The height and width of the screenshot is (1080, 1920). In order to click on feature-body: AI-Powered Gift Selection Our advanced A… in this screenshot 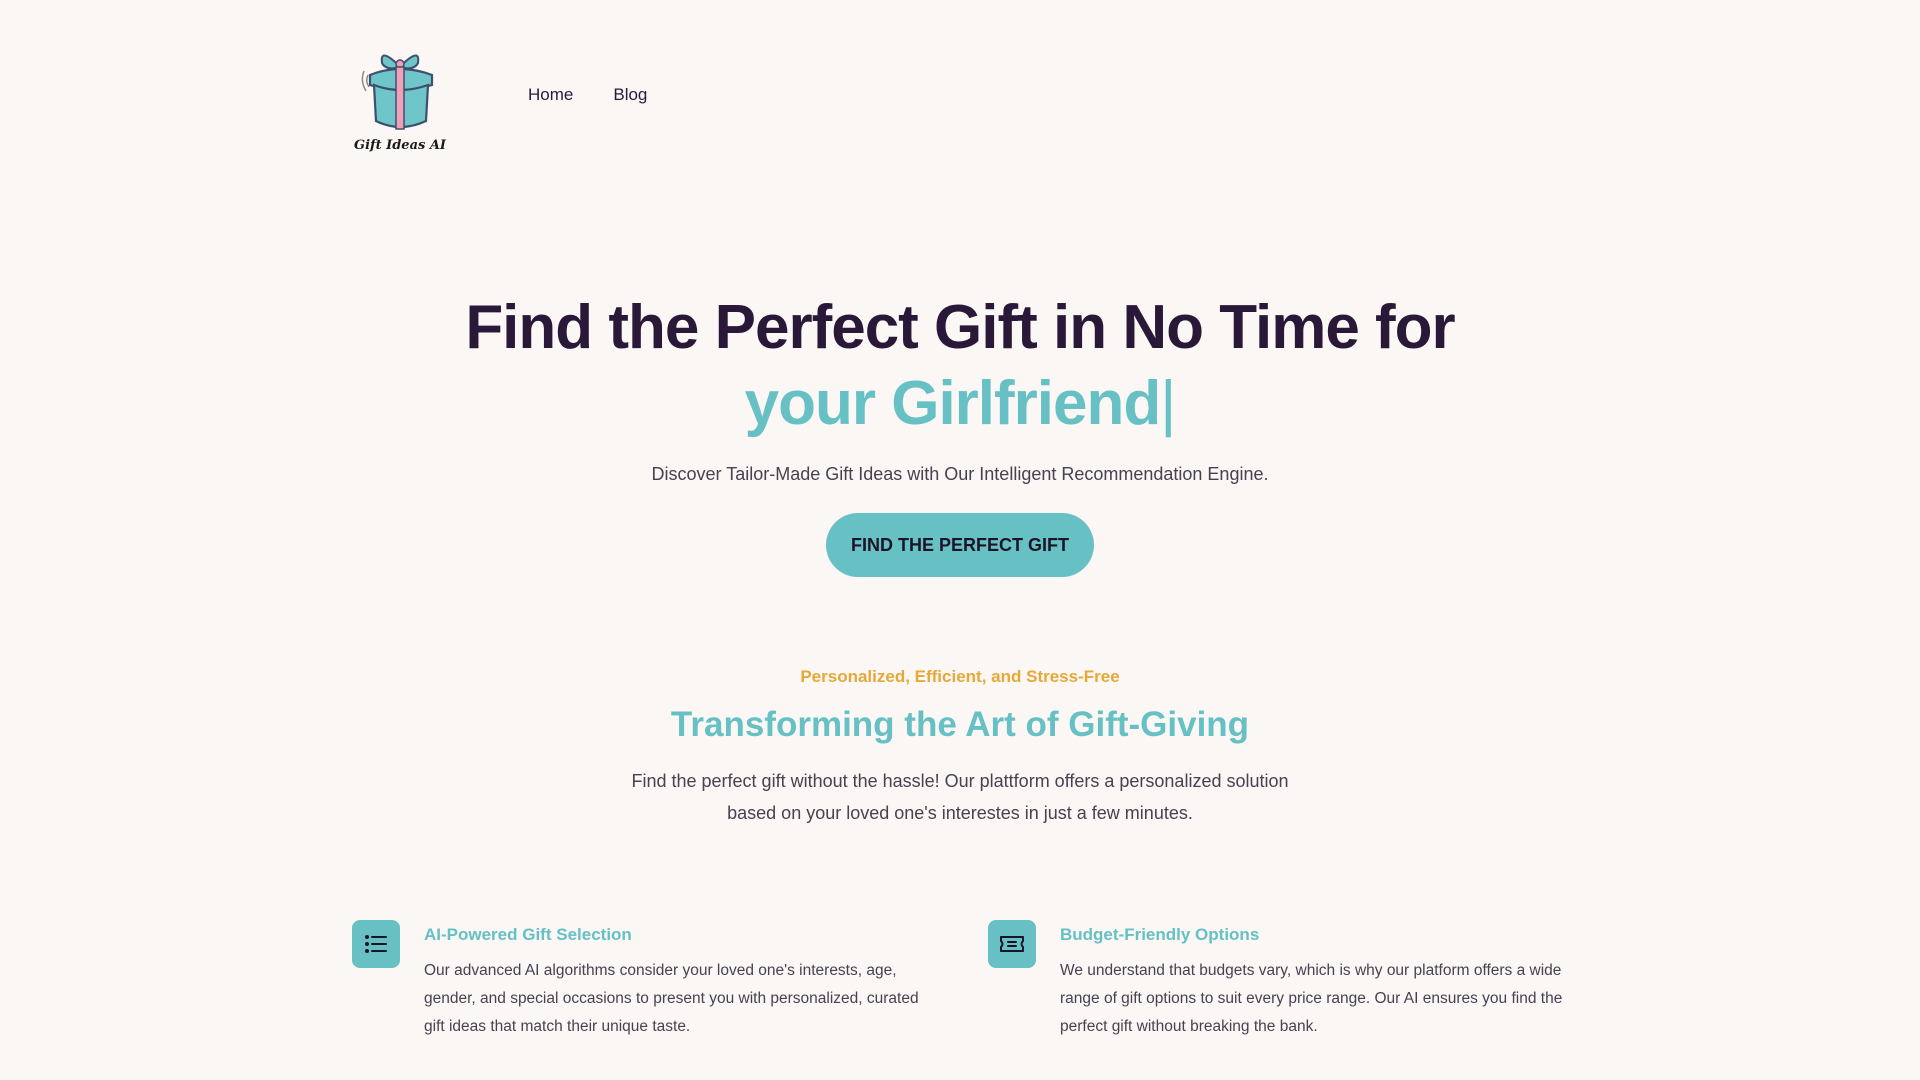, I will do `click(678, 980)`.